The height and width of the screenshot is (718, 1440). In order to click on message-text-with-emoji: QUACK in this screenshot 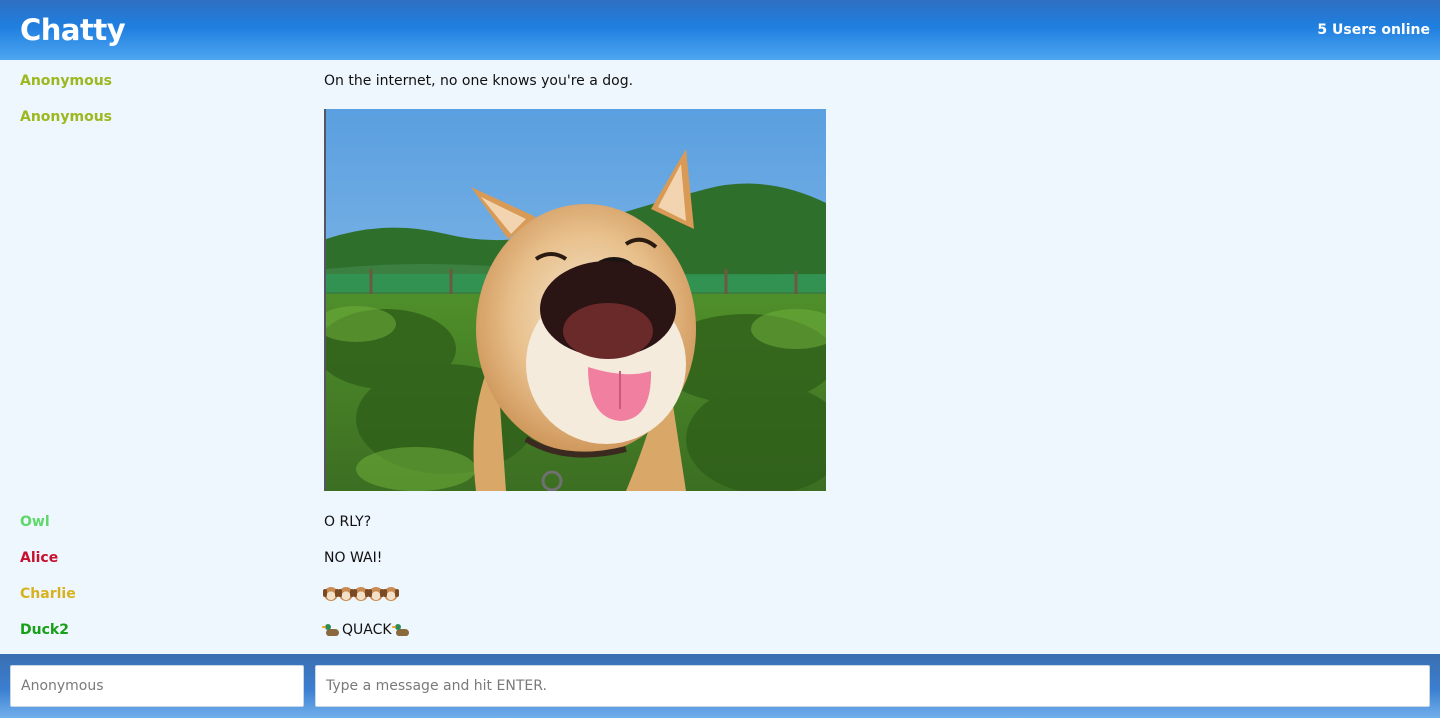, I will do `click(366, 630)`.